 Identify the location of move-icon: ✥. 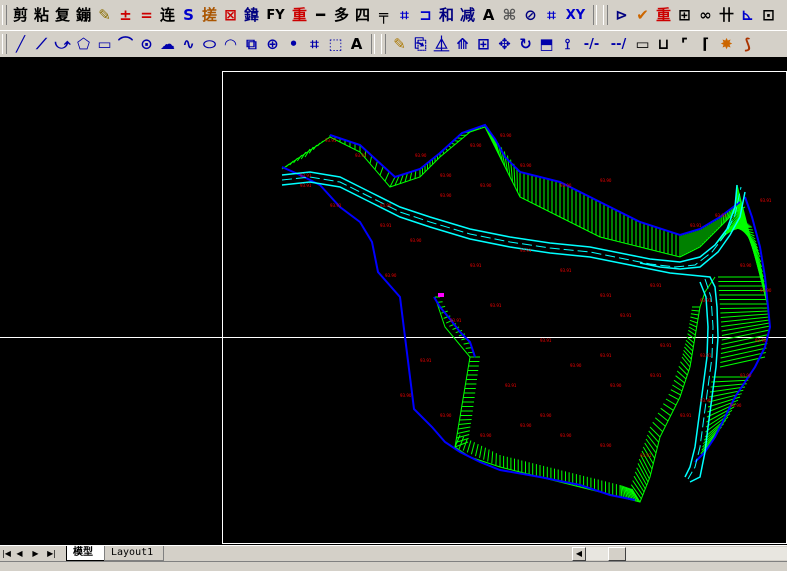
(504, 44).